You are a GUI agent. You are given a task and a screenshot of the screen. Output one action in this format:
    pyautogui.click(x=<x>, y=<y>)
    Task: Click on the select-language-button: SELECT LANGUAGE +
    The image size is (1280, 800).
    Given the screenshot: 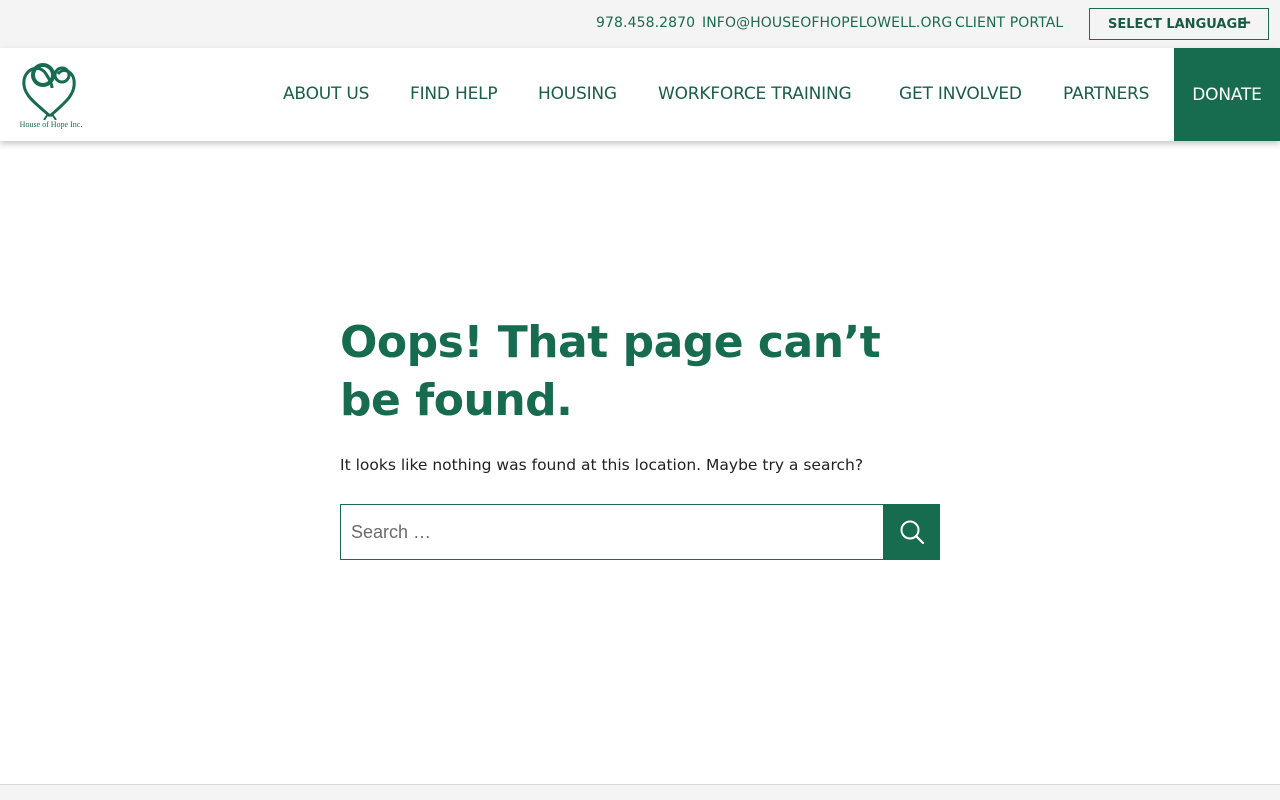 What is the action you would take?
    pyautogui.click(x=1179, y=24)
    